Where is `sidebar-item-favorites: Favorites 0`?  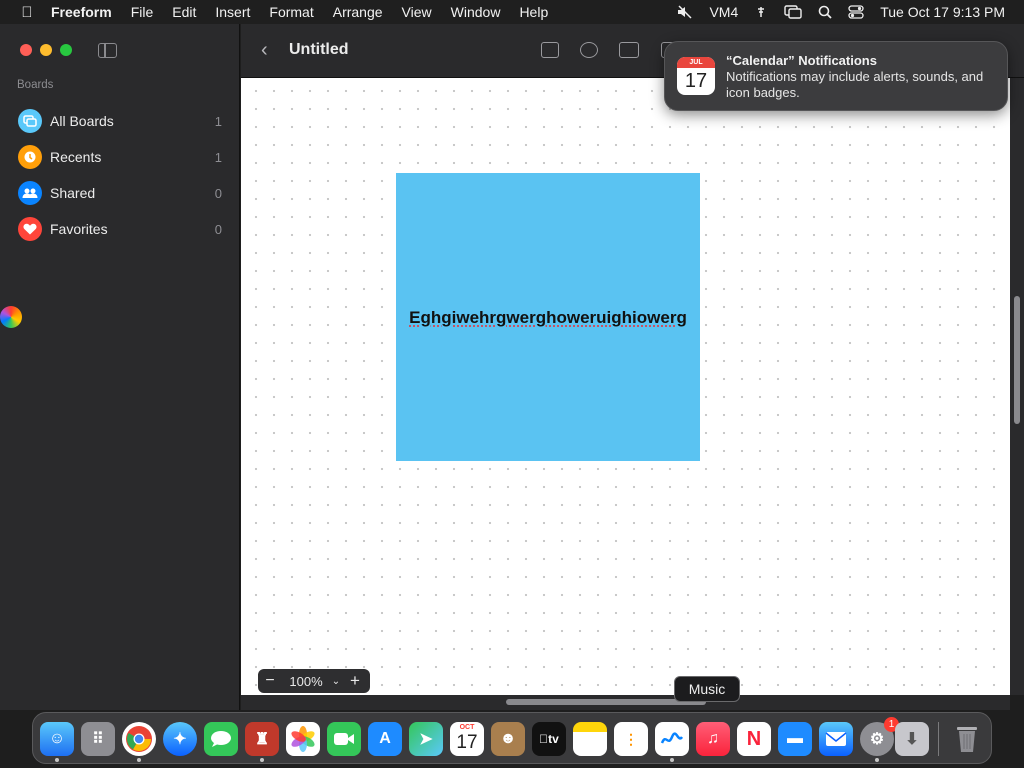 sidebar-item-favorites: Favorites 0 is located at coordinates (120, 229).